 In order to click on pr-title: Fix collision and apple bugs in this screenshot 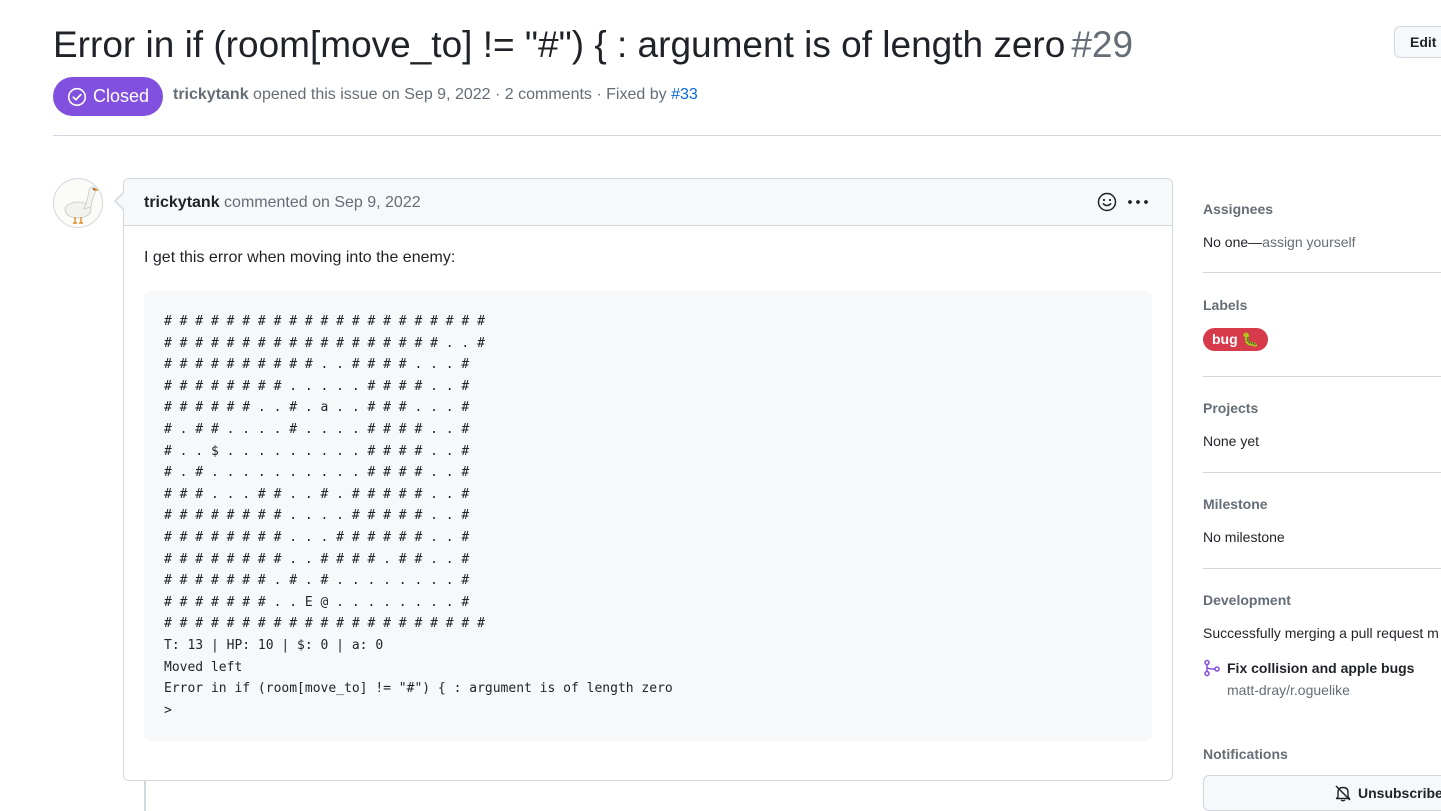, I will do `click(1320, 668)`.